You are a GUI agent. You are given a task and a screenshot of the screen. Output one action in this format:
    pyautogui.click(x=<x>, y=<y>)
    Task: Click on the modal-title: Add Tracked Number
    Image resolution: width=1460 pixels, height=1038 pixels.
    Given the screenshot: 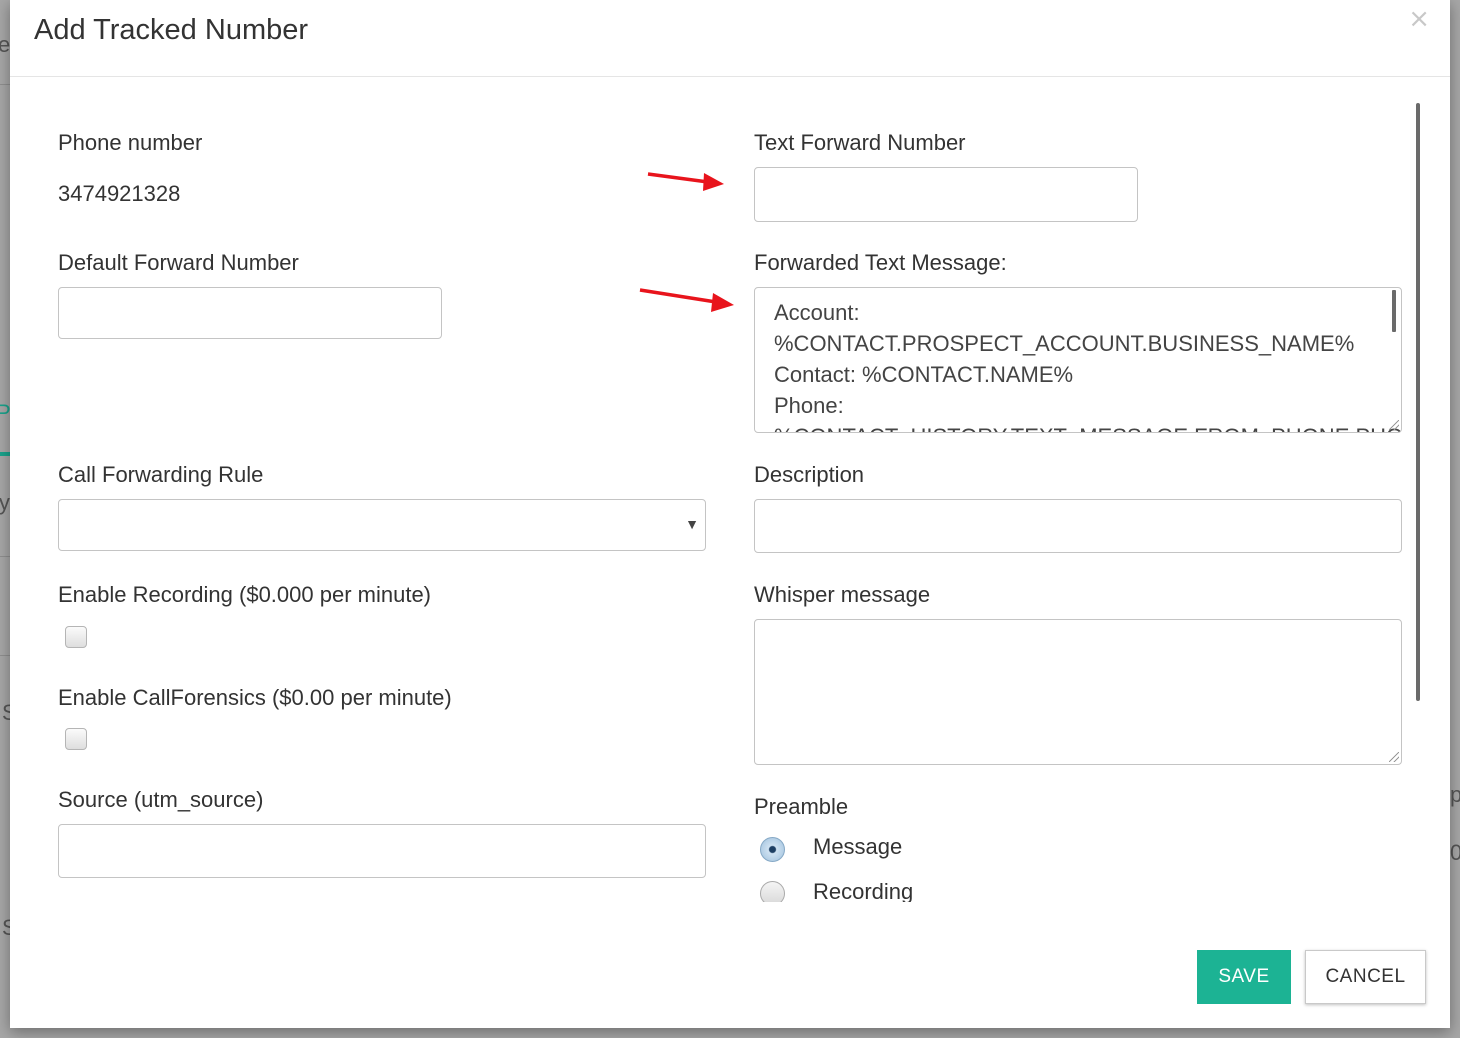 What is the action you would take?
    pyautogui.click(x=171, y=30)
    